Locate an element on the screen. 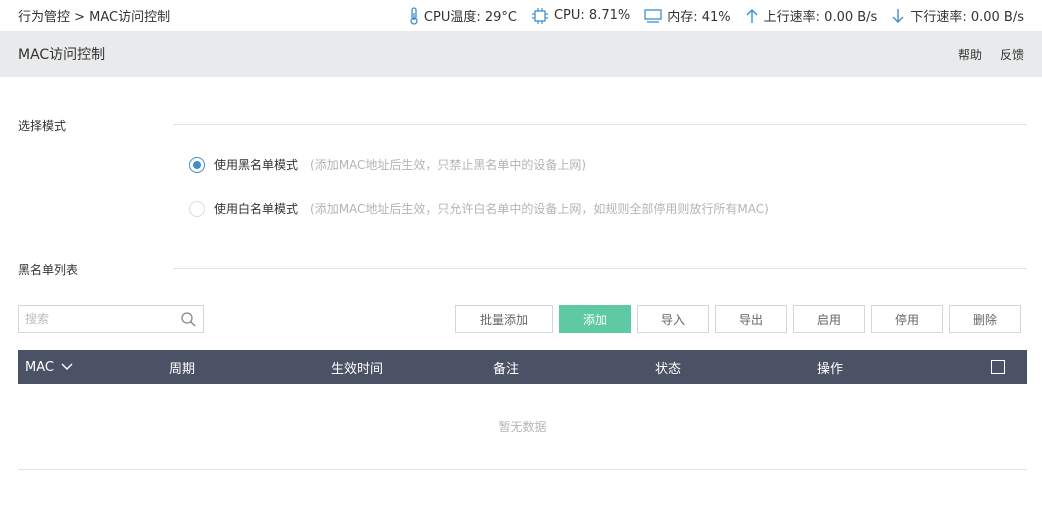  column-status: 状态 is located at coordinates (668, 369).